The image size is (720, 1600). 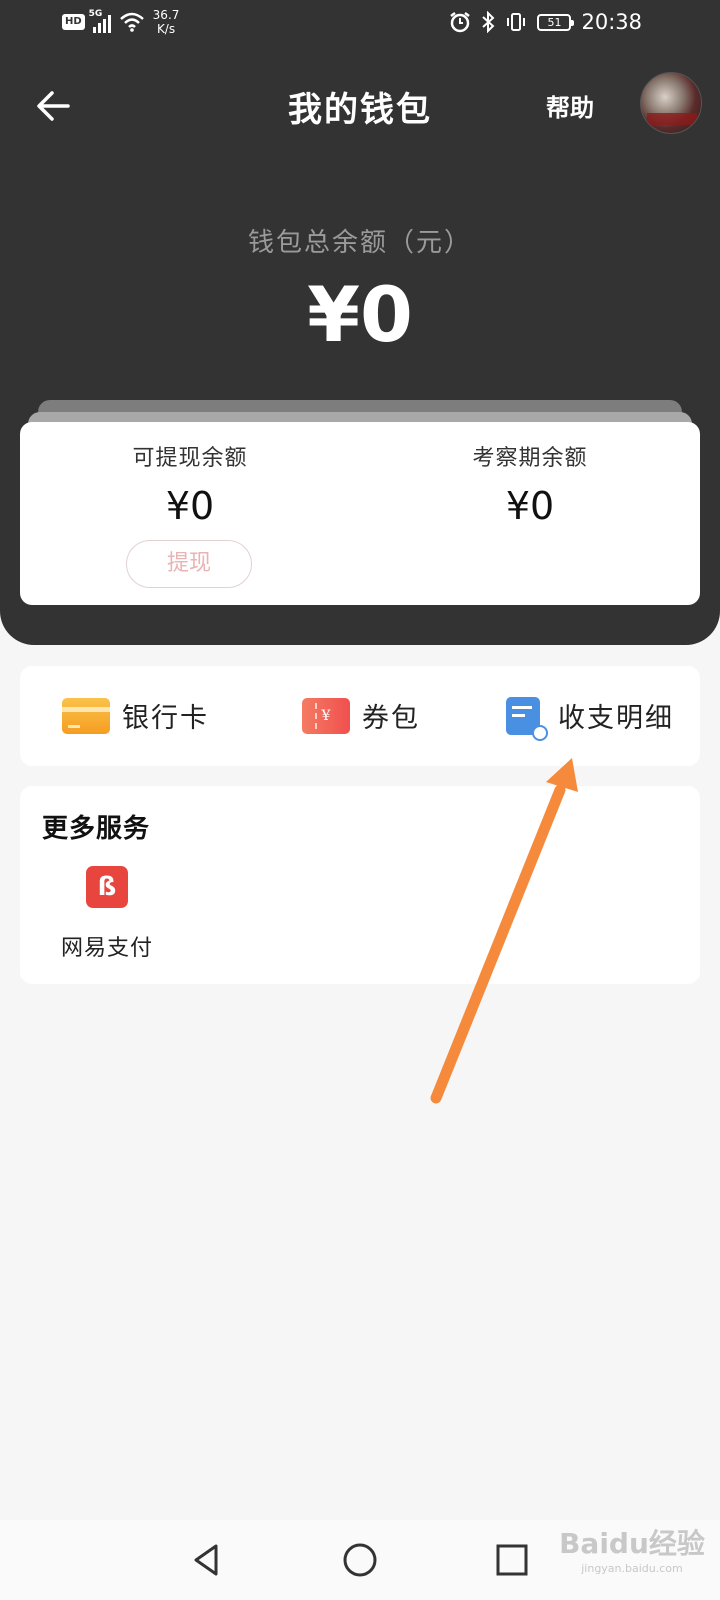 I want to click on probation-value: ¥0, so click(x=530, y=506).